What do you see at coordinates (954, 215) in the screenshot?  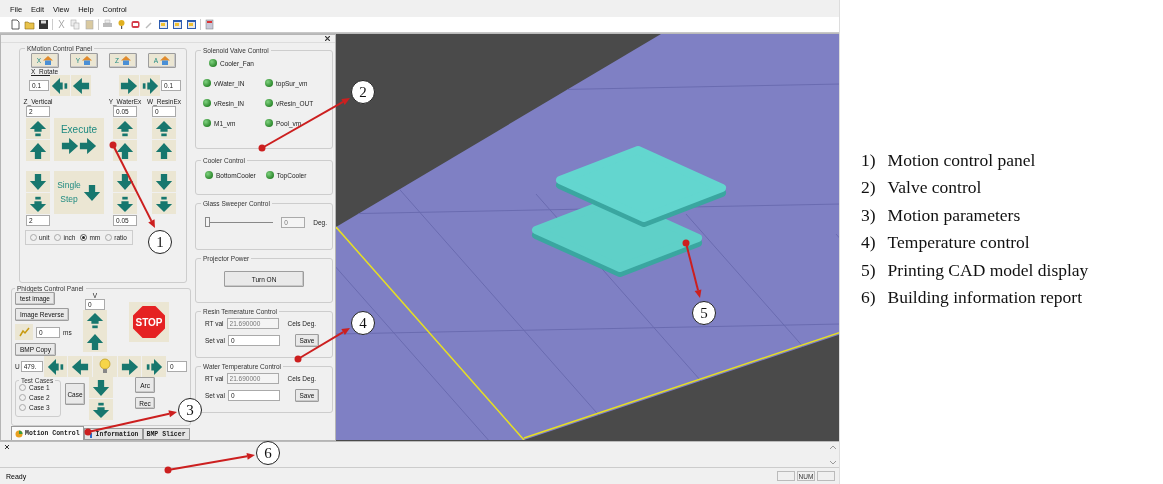 I see `legend-text: Motion parameters` at bounding box center [954, 215].